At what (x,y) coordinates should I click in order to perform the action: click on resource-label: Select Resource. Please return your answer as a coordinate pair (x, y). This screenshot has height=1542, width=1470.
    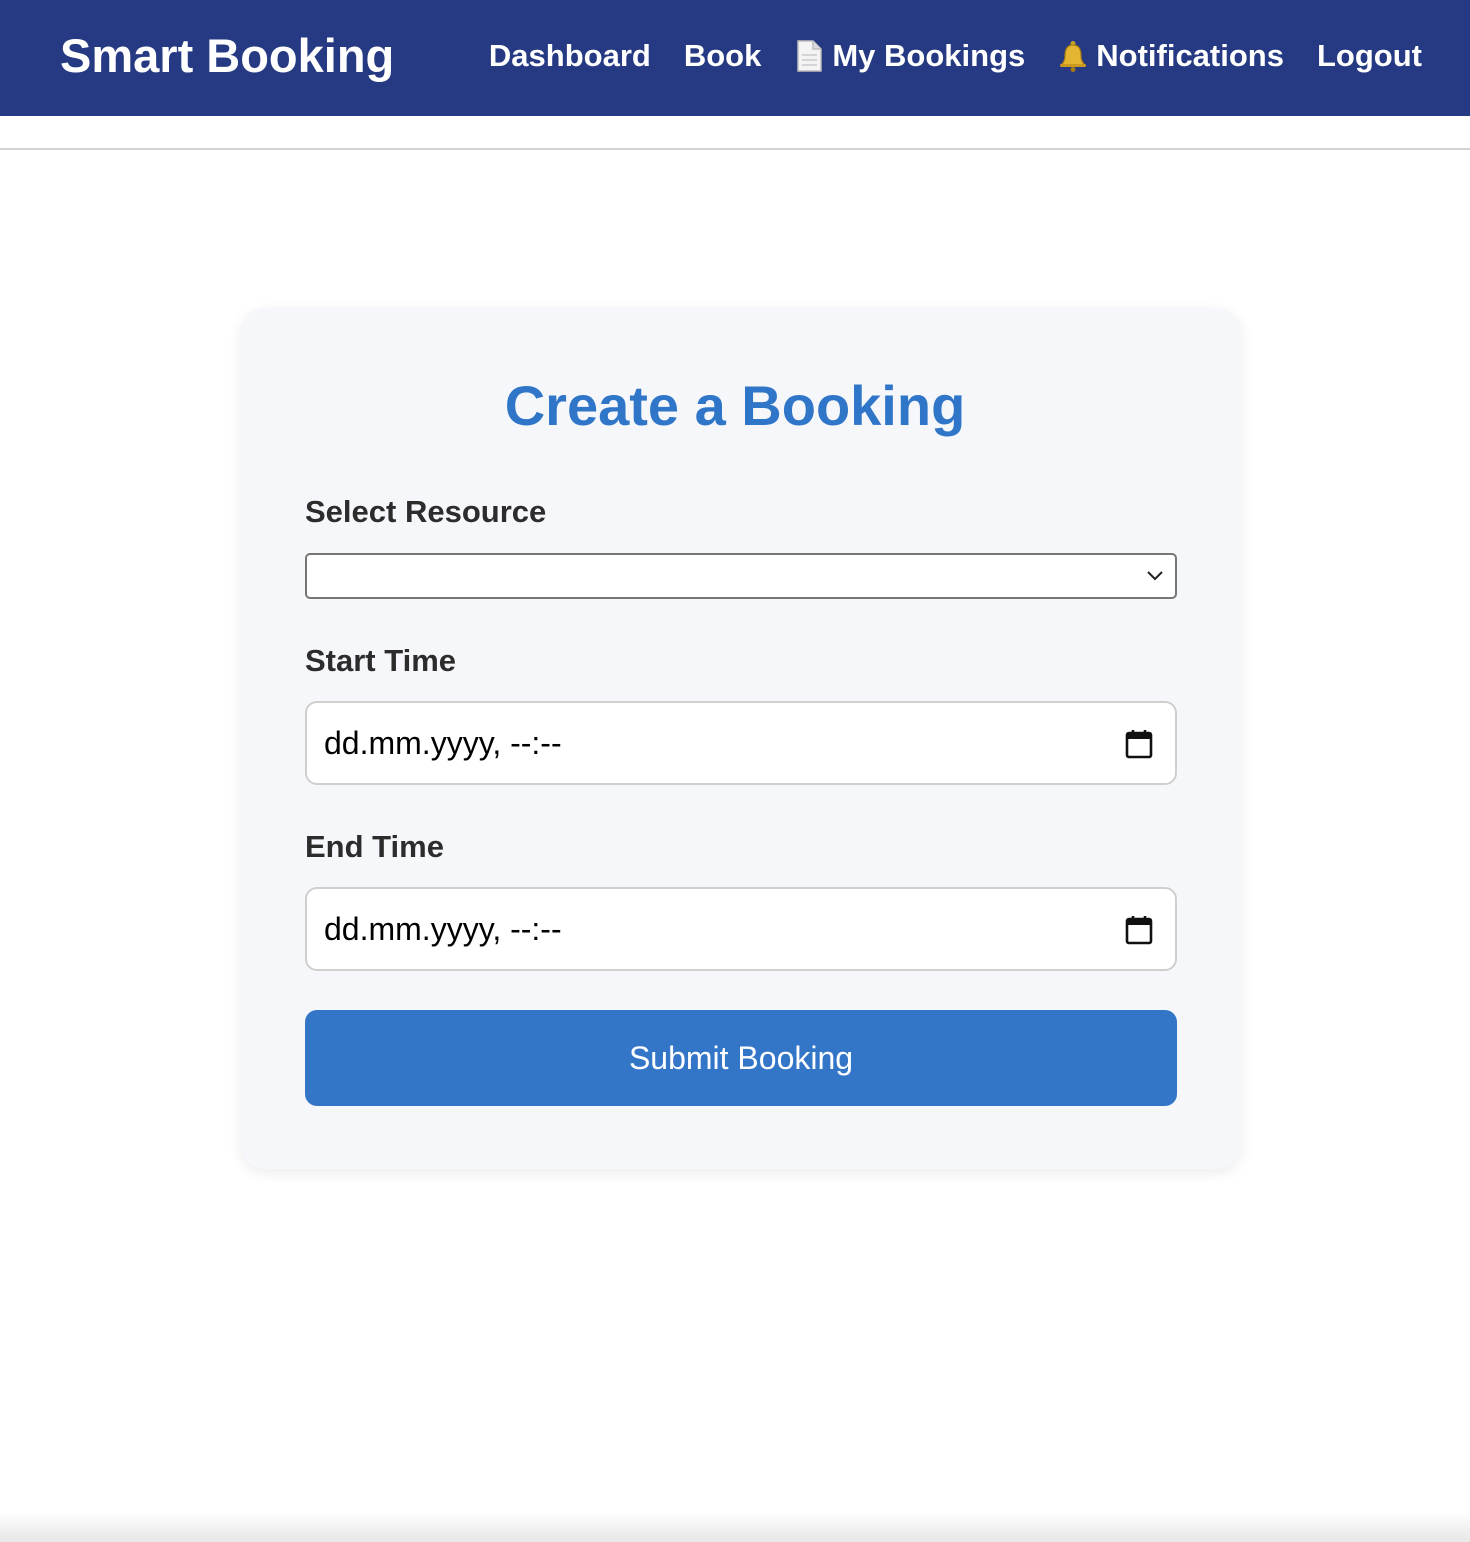
    Looking at the image, I should click on (426, 511).